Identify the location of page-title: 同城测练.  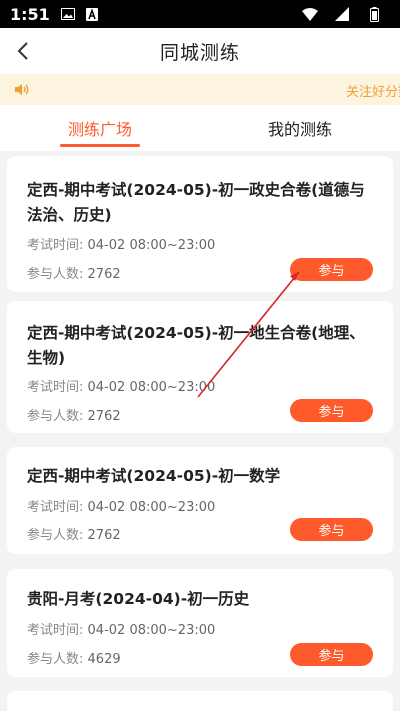
(199, 52).